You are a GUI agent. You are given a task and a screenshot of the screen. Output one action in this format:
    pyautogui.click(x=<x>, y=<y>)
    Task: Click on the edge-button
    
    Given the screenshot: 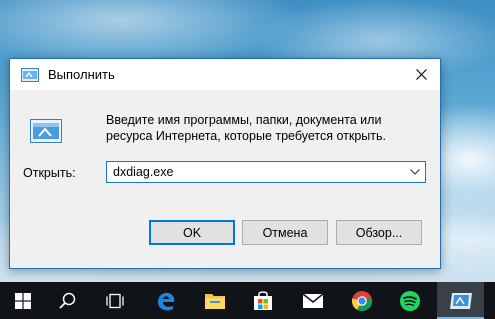 What is the action you would take?
    pyautogui.click(x=165, y=300)
    